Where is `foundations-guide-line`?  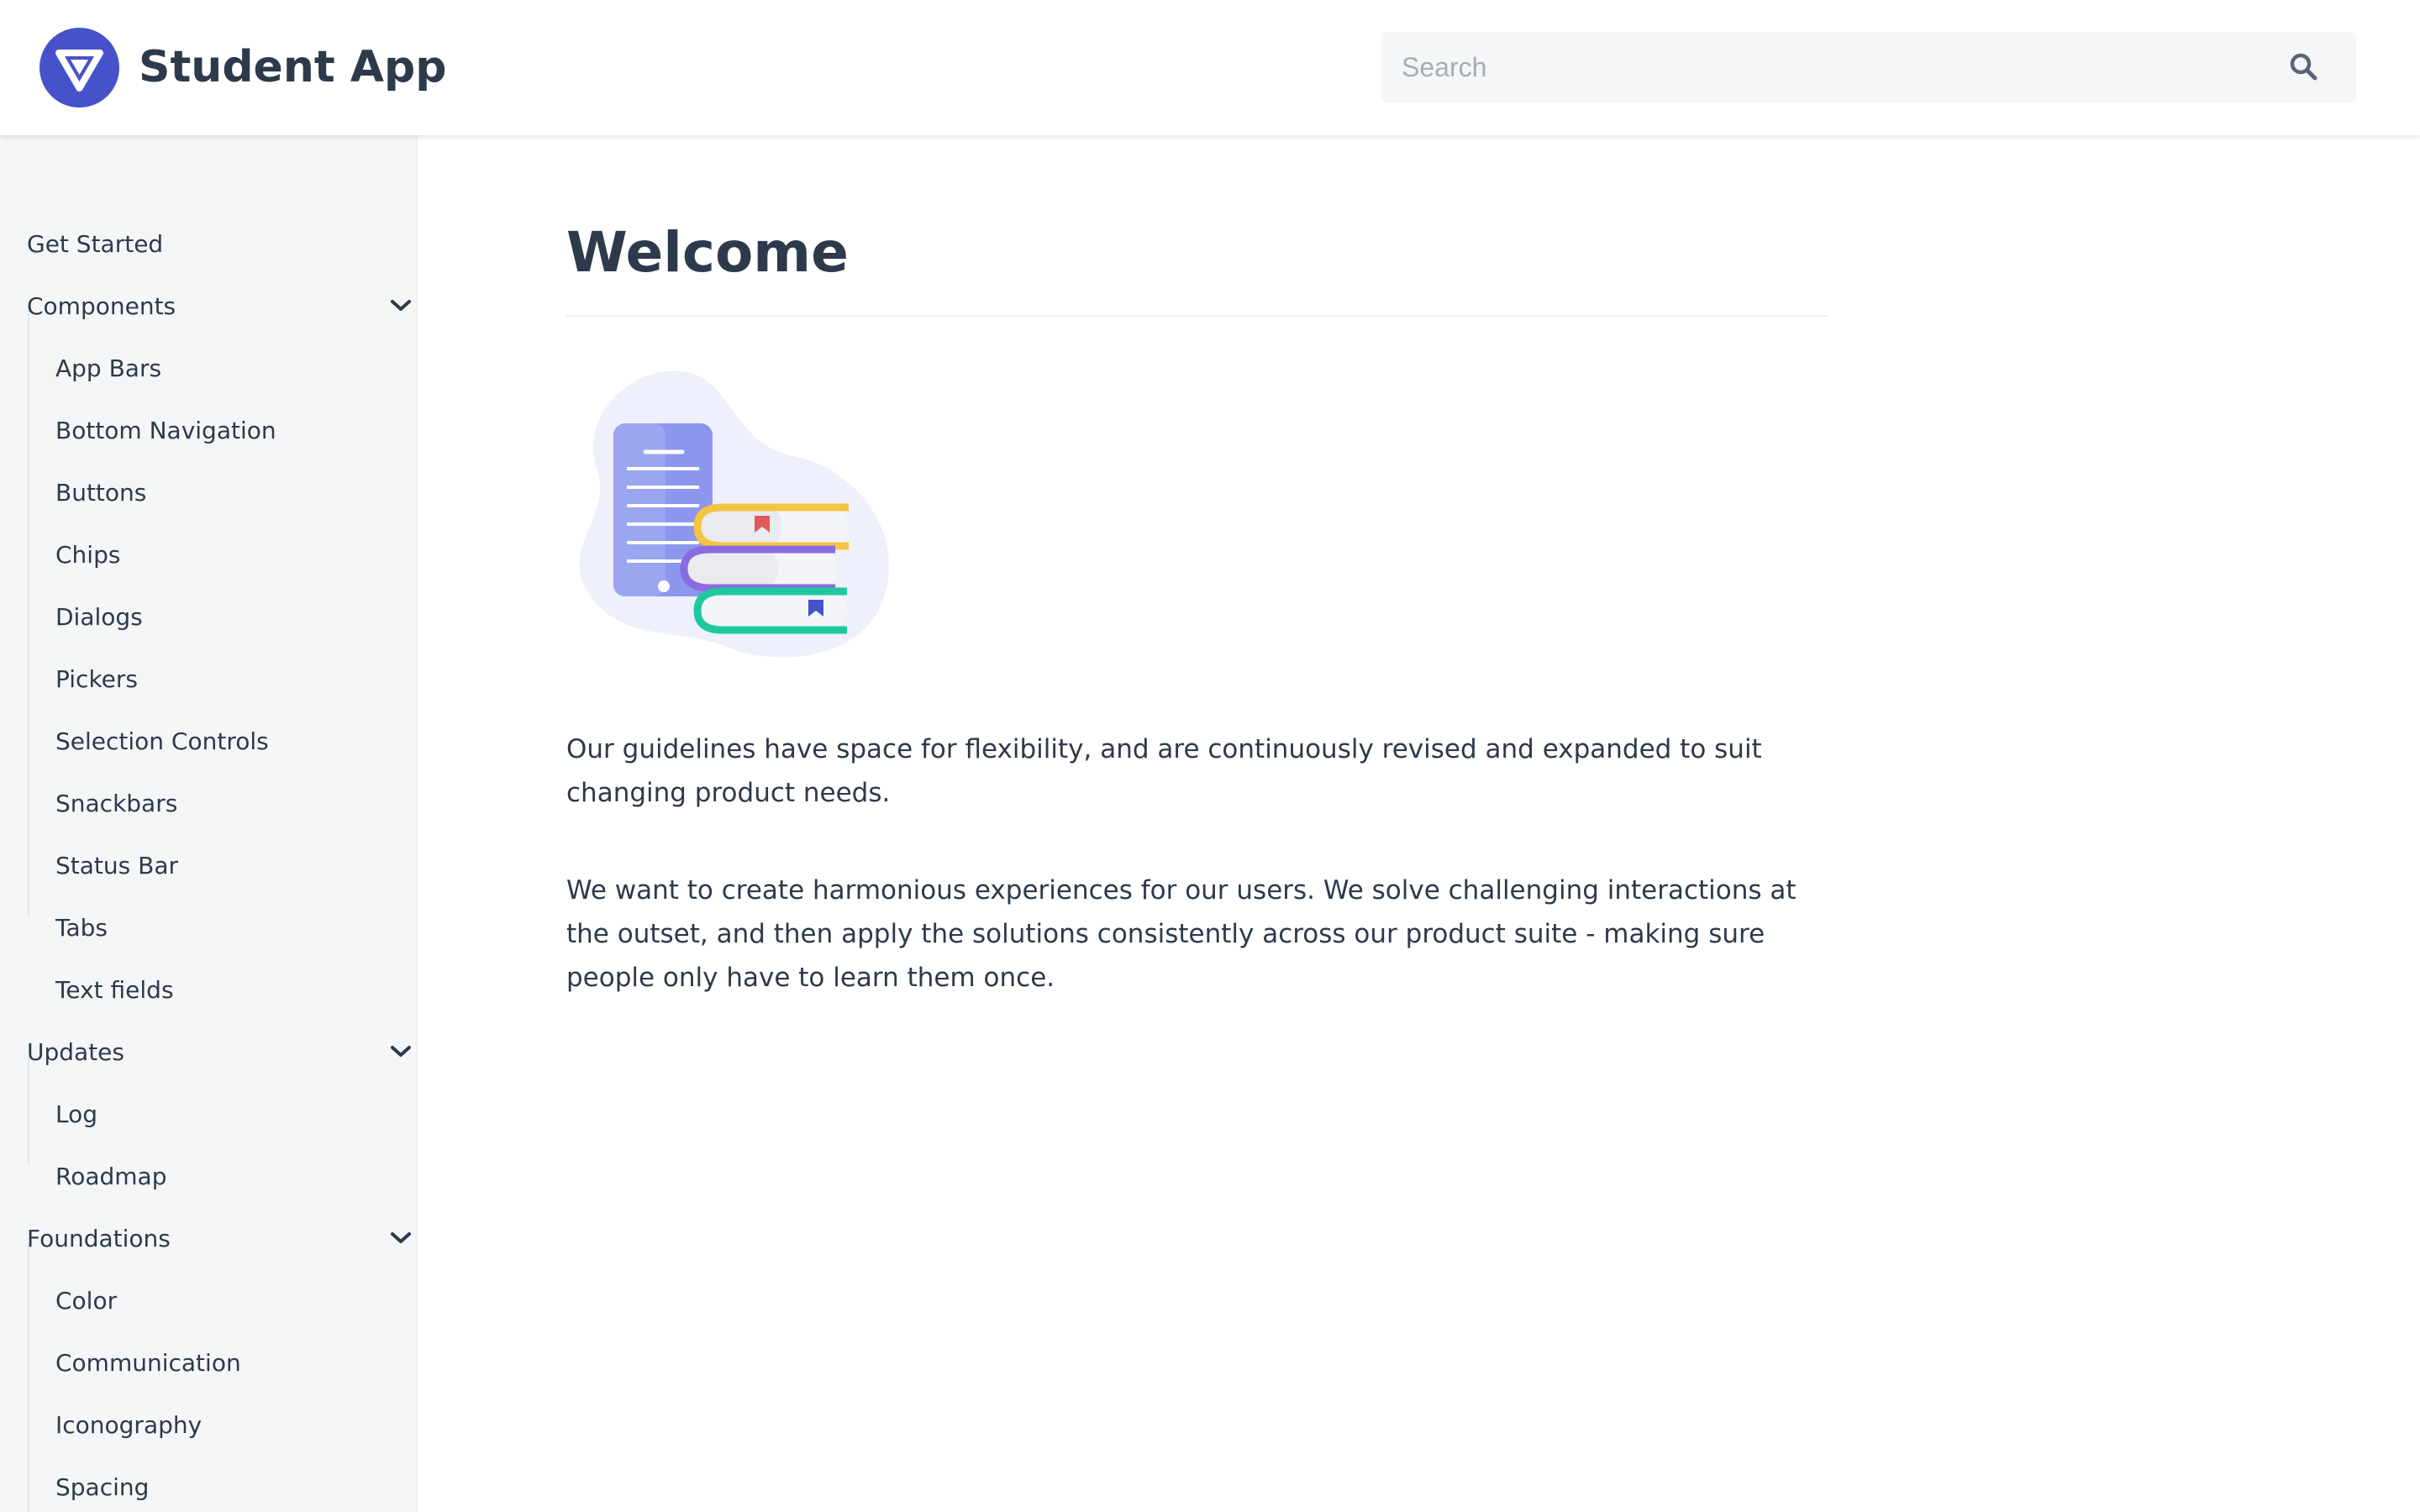 foundations-guide-line is located at coordinates (28, 1377).